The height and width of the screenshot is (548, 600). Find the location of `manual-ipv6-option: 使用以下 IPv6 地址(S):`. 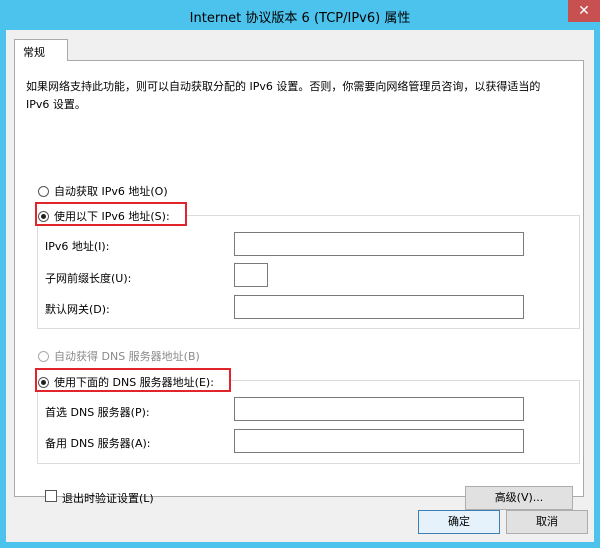

manual-ipv6-option: 使用以下 IPv6 地址(S): is located at coordinates (104, 216).